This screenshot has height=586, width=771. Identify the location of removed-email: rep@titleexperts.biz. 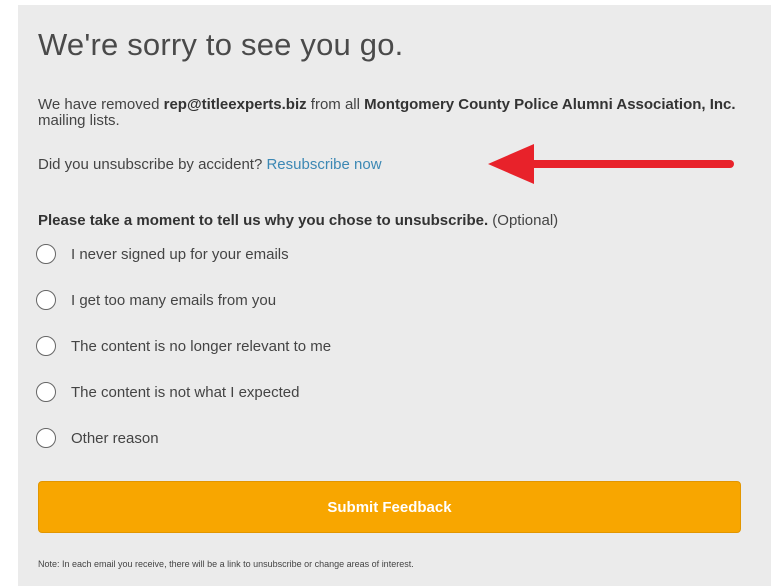
(235, 104).